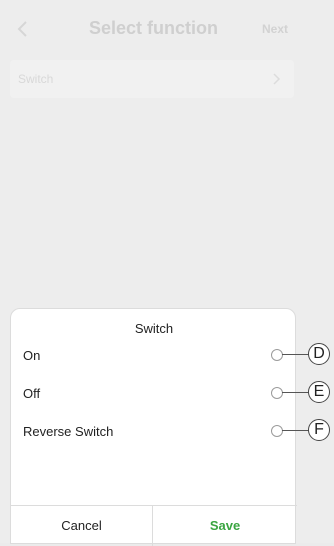  What do you see at coordinates (319, 392) in the screenshot?
I see `callout-e: E` at bounding box center [319, 392].